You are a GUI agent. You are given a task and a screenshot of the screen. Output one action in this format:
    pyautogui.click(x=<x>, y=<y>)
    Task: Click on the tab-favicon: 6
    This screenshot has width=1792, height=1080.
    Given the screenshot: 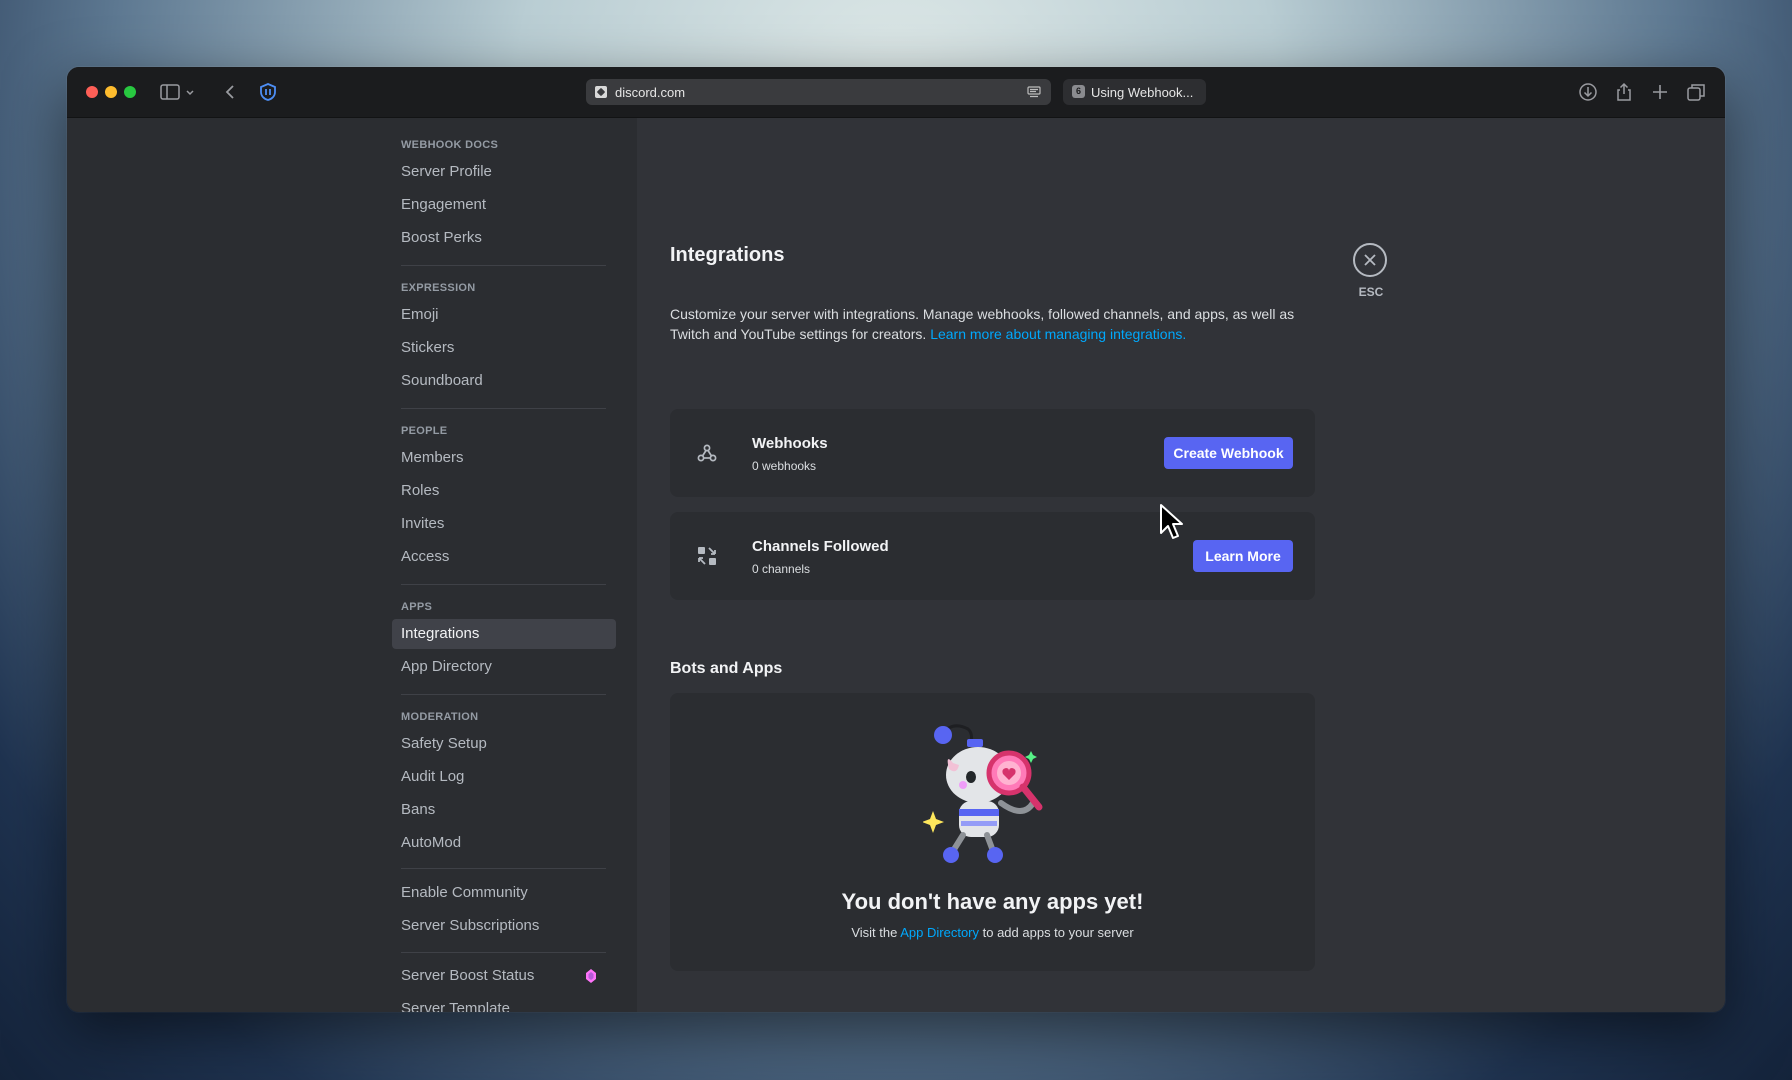 What is the action you would take?
    pyautogui.click(x=1078, y=91)
    